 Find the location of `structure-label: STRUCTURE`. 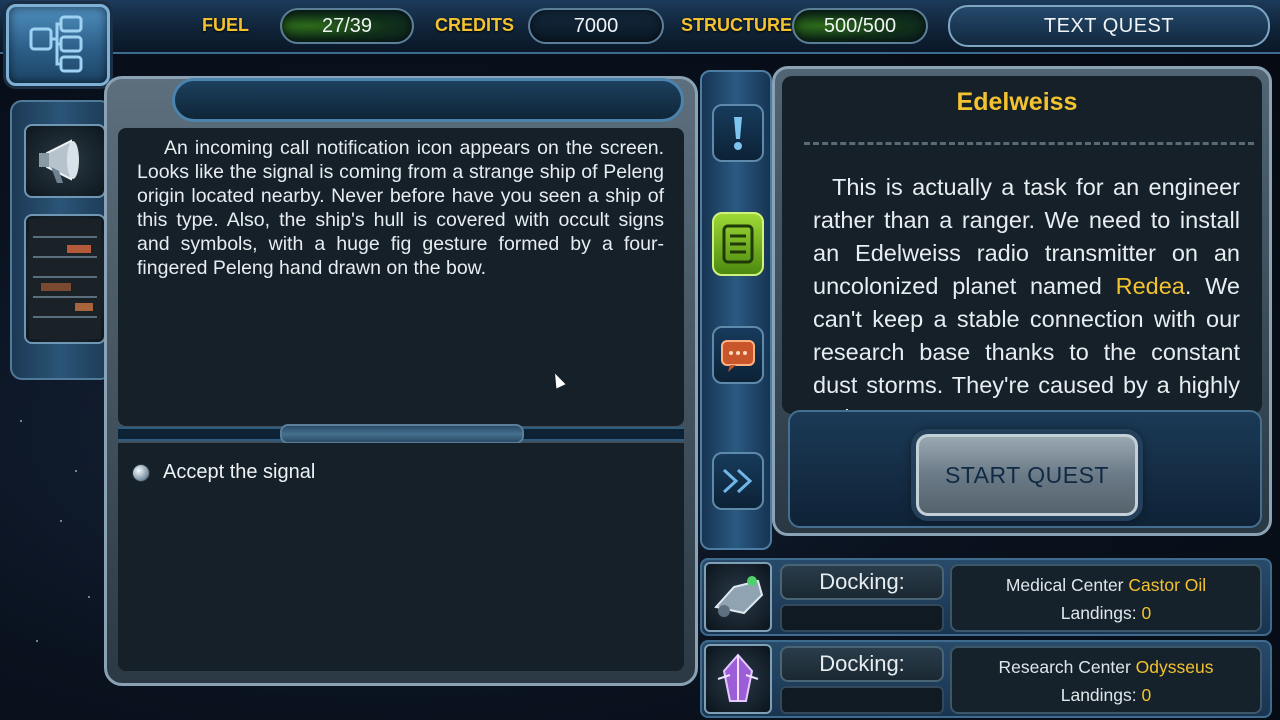

structure-label: STRUCTURE is located at coordinates (736, 25).